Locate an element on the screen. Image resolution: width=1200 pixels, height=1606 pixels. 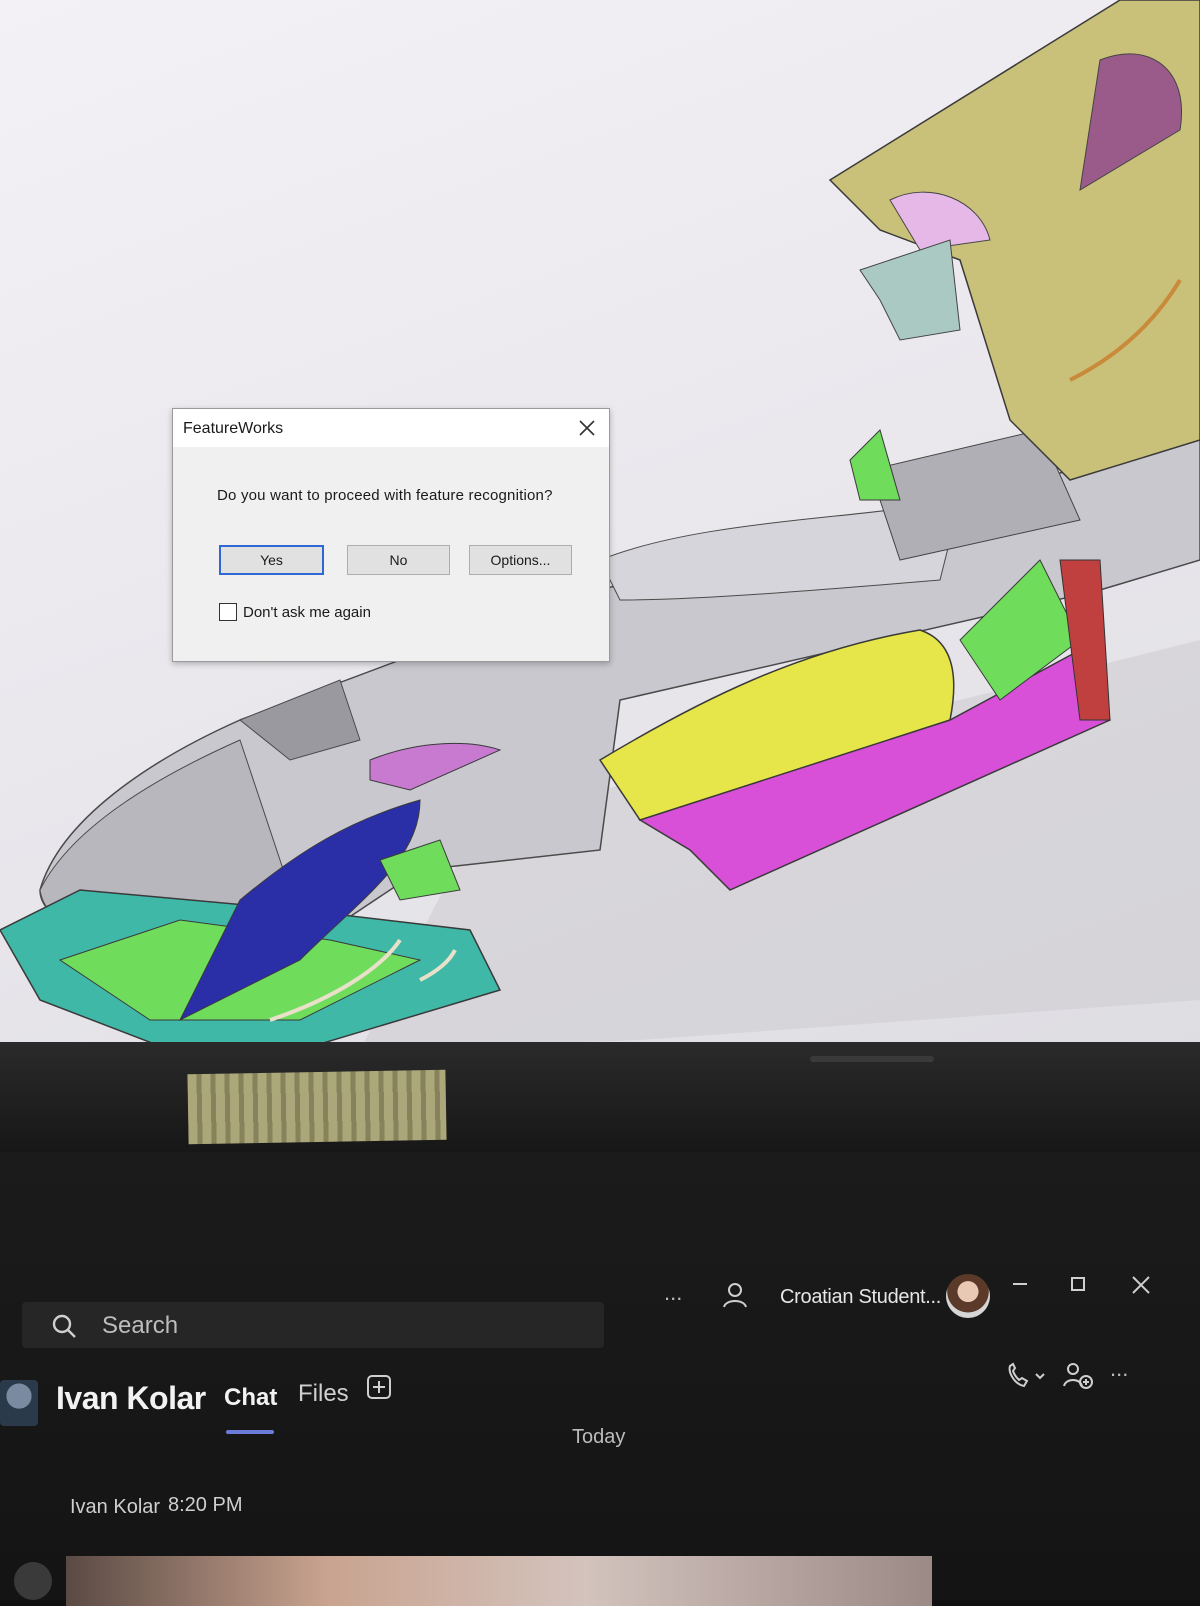
chat-title: Ivan Kolar is located at coordinates (131, 1398).